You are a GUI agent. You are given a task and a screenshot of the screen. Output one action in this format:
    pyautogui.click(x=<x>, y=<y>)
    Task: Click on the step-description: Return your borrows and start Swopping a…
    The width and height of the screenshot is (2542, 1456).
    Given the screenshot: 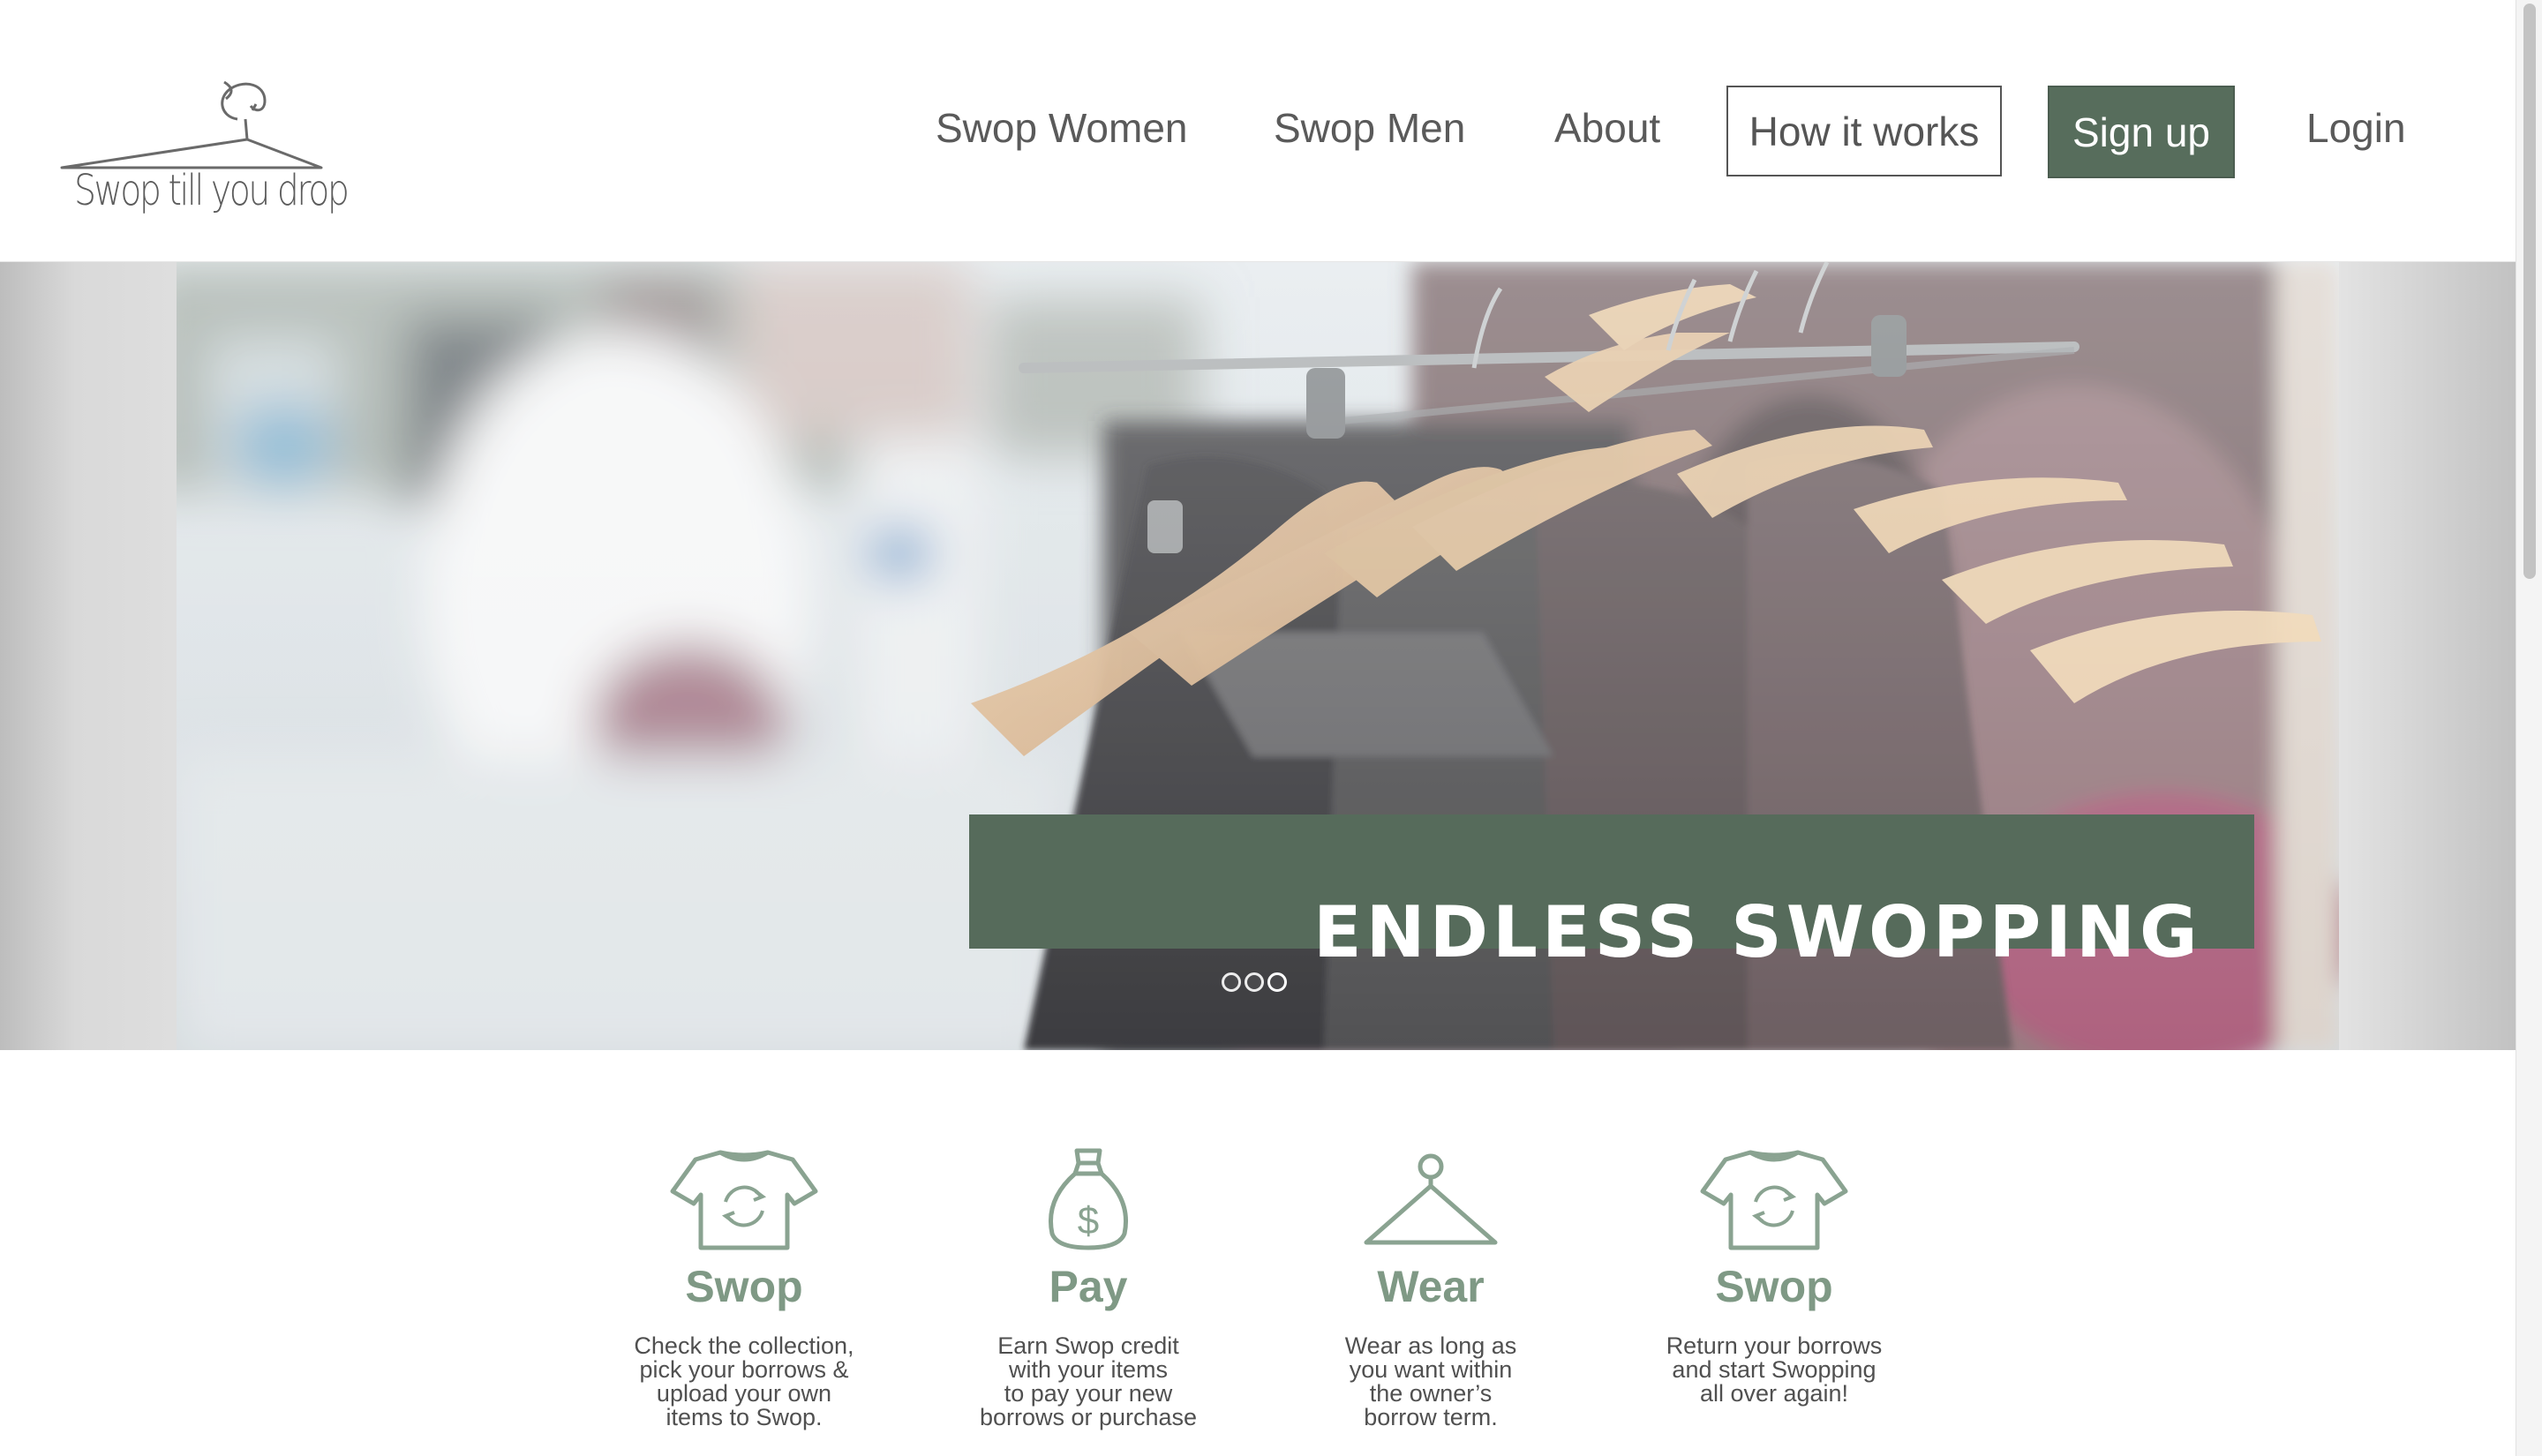 What is the action you would take?
    pyautogui.click(x=1774, y=1369)
    